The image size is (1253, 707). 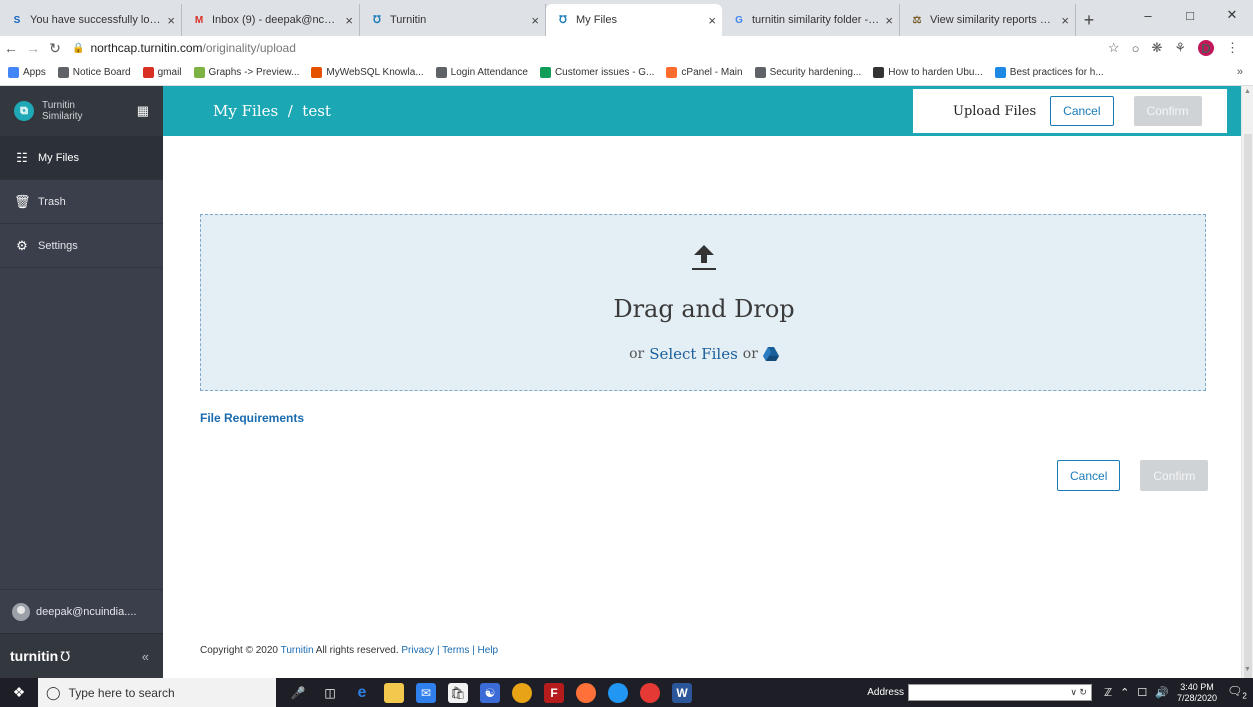 I want to click on close-window-button: ✕, so click(x=1232, y=15).